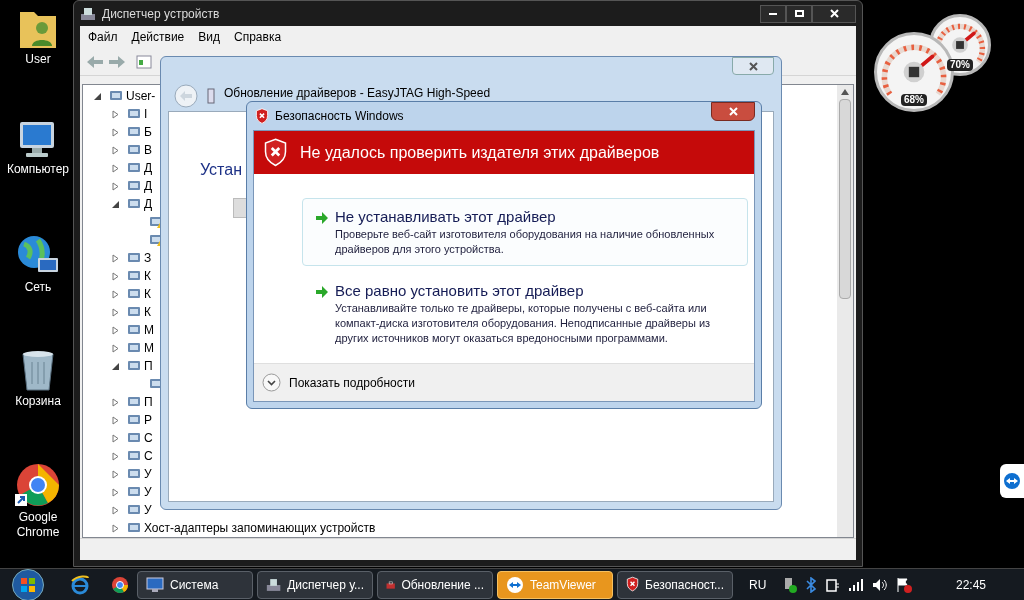 This screenshot has width=1024, height=600. I want to click on scroll-up-arrow-icon, so click(845, 92).